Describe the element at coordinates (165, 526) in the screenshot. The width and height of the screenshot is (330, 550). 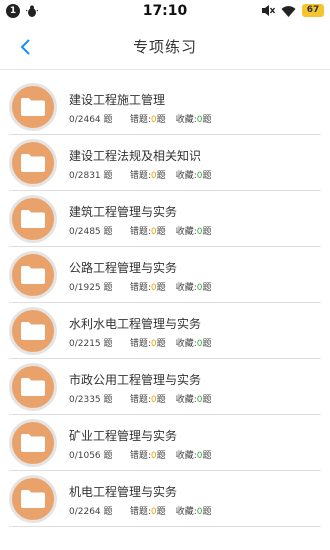
I see `divider` at that location.